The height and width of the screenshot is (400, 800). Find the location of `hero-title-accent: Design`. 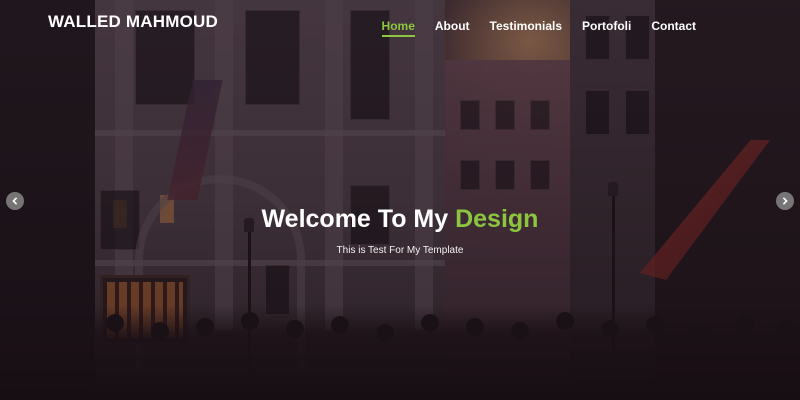

hero-title-accent: Design is located at coordinates (497, 219).